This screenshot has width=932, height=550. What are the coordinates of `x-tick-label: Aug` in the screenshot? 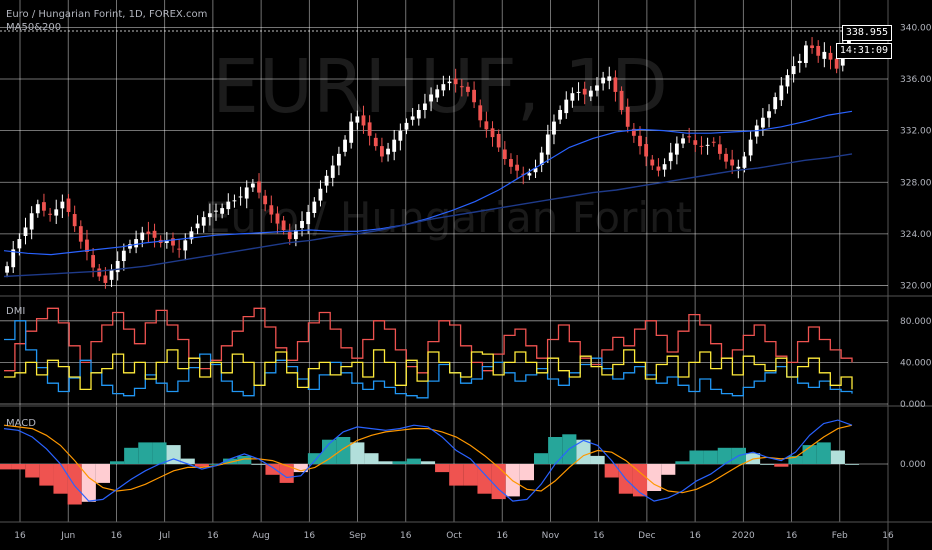 It's located at (261, 536).